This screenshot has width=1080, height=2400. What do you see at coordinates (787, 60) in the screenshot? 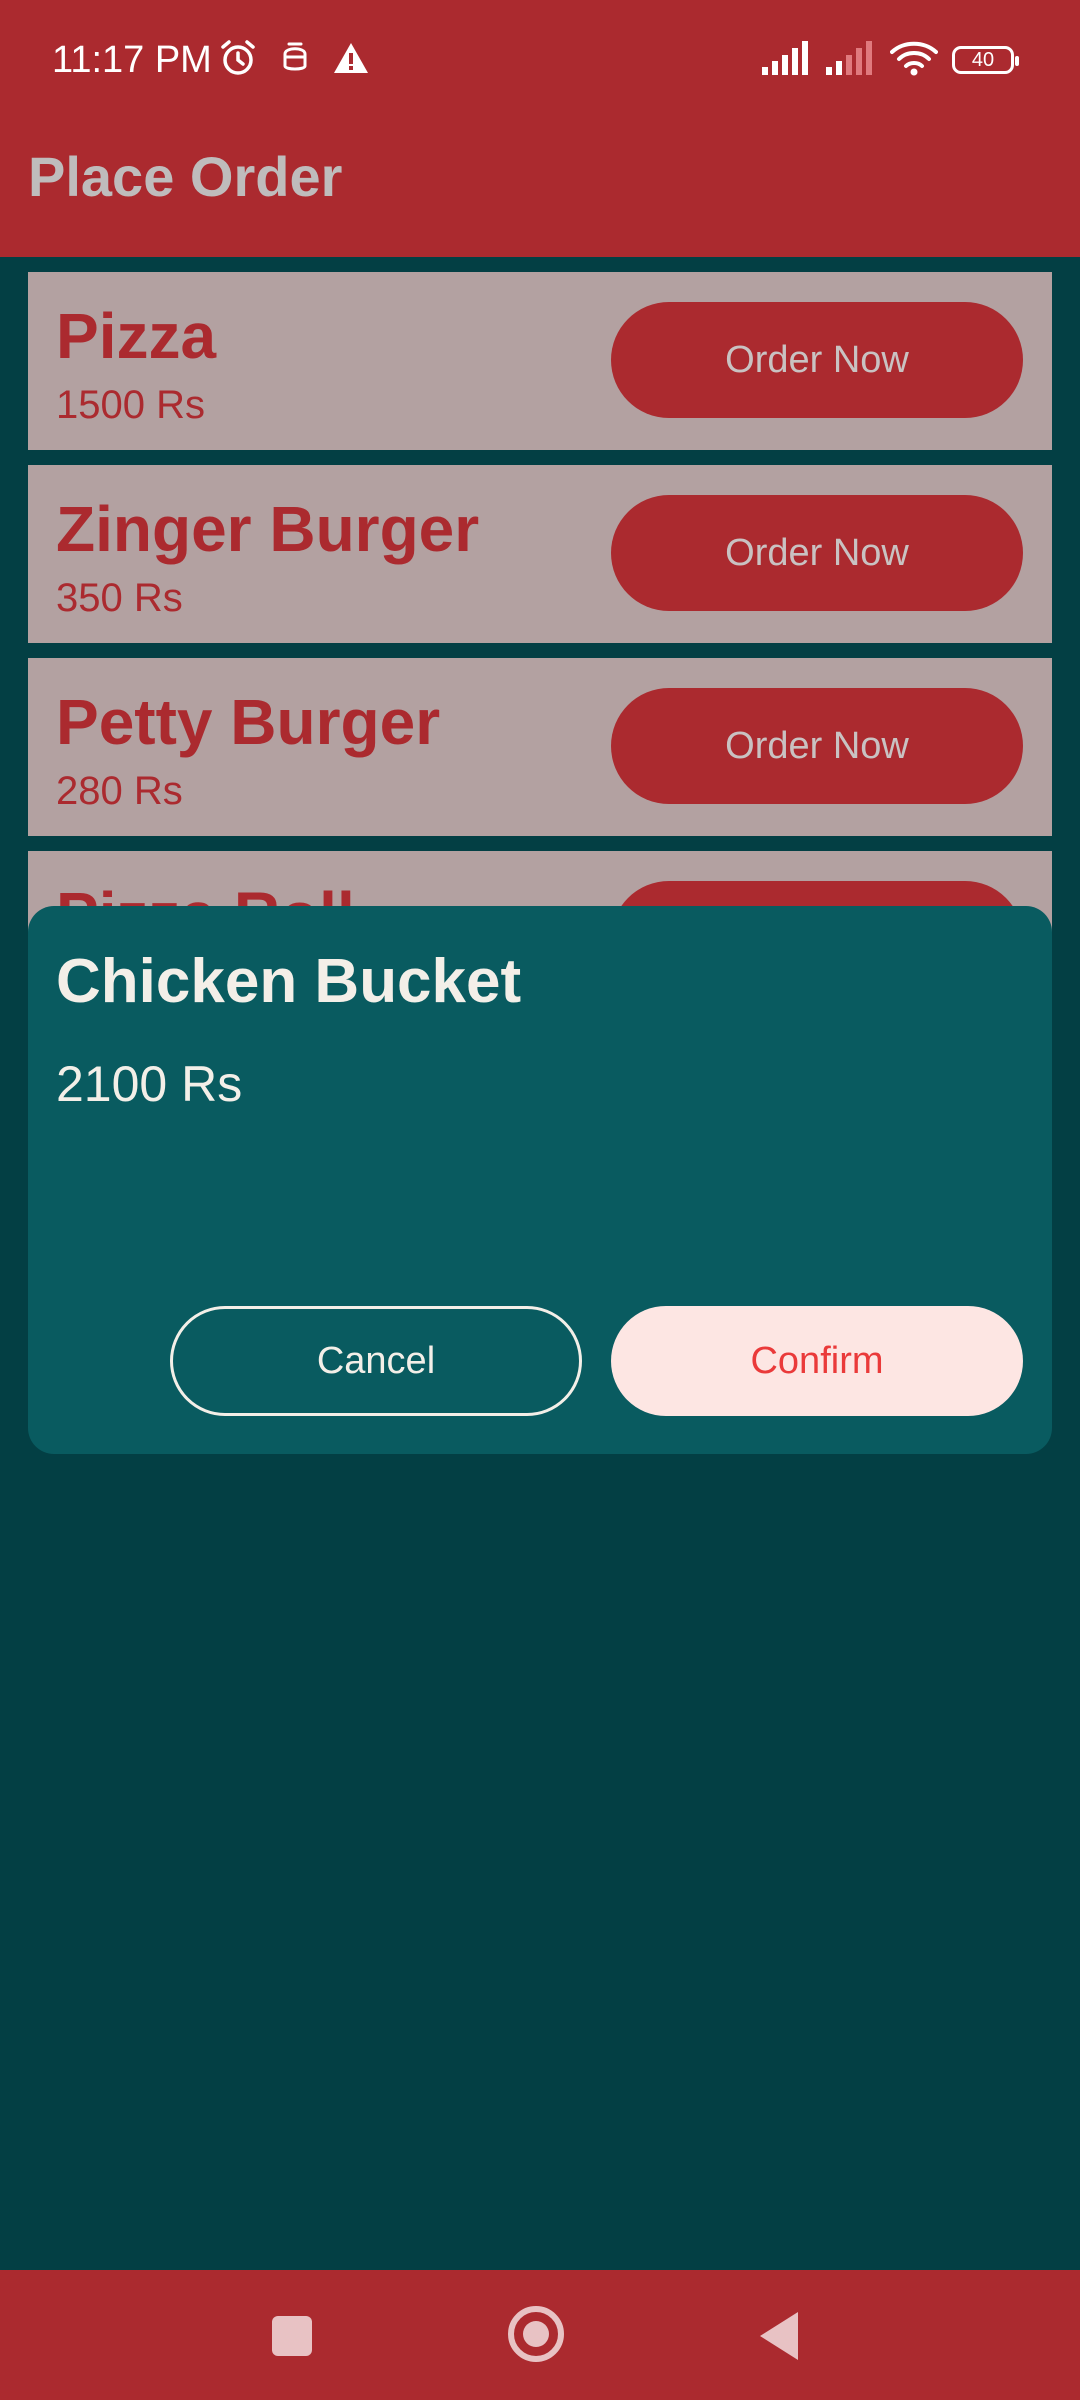
I see `cellular-signal-icon` at bounding box center [787, 60].